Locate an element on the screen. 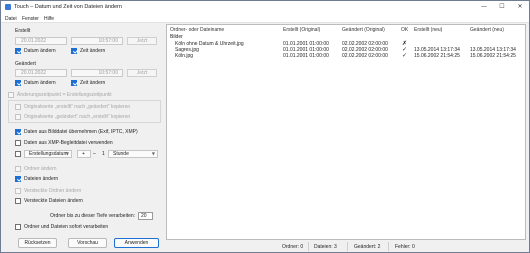  hidden-files-checkbox is located at coordinates (18, 201).